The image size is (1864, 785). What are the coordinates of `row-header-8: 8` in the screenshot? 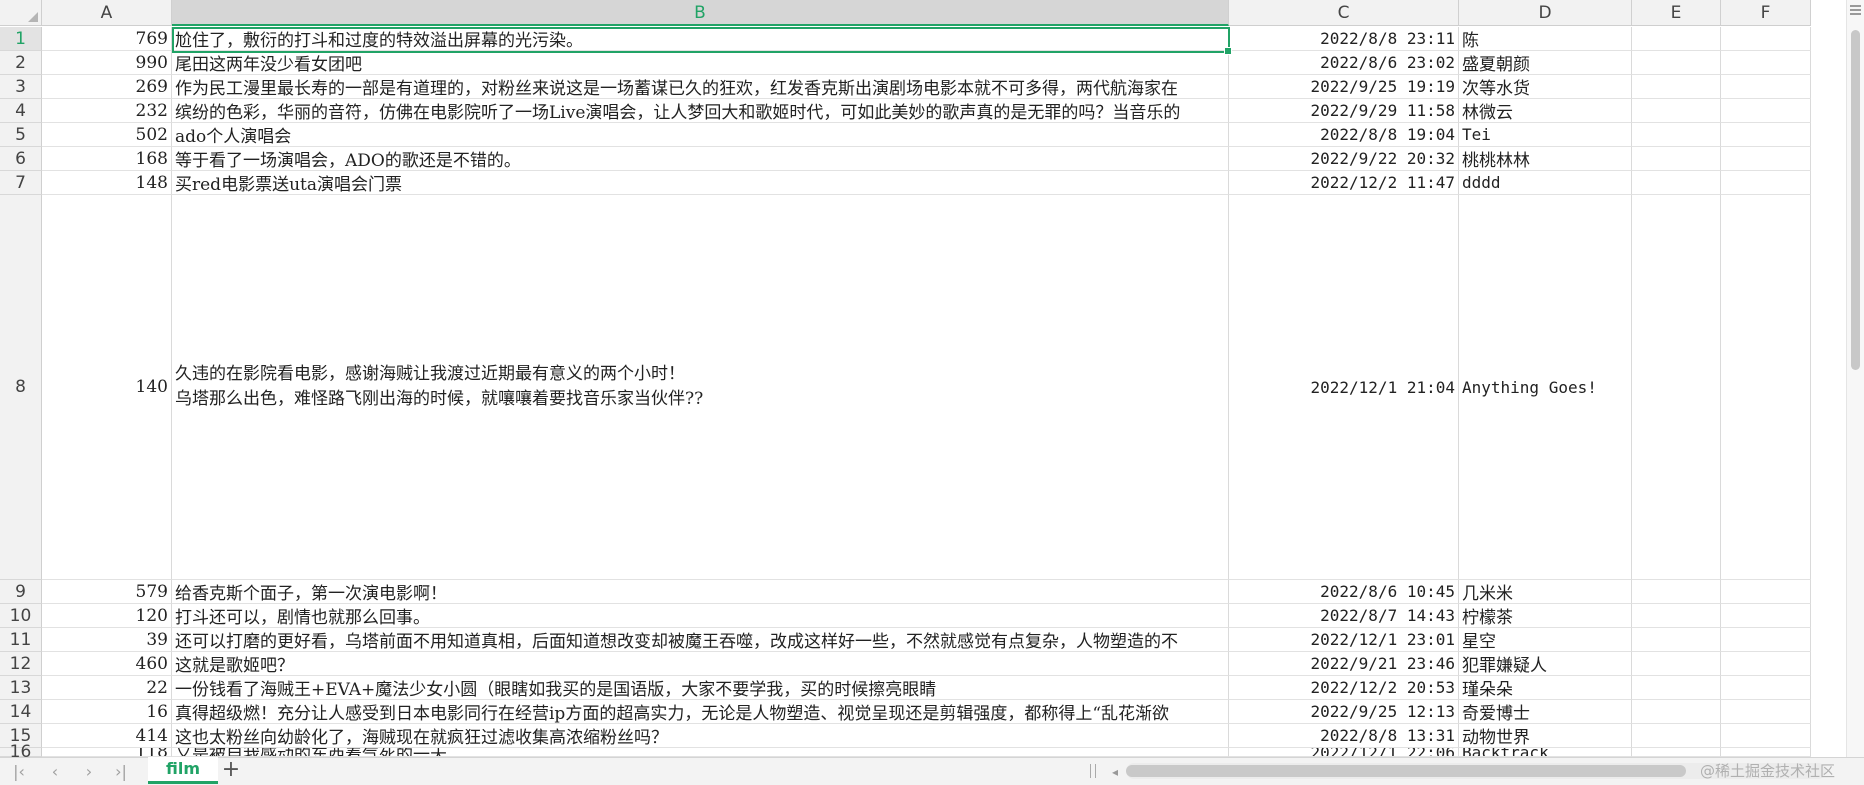 It's located at (21, 387).